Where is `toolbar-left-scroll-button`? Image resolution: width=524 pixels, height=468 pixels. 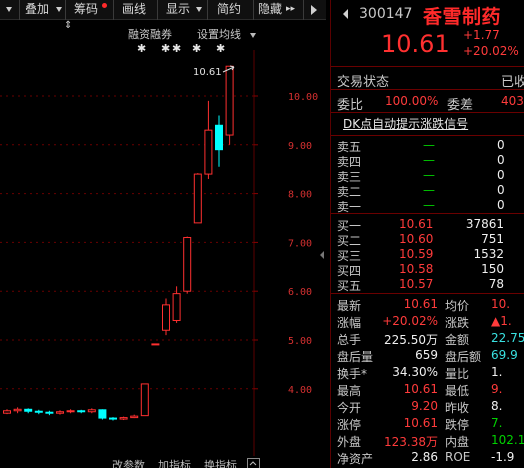 toolbar-left-scroll-button is located at coordinates (10, 10).